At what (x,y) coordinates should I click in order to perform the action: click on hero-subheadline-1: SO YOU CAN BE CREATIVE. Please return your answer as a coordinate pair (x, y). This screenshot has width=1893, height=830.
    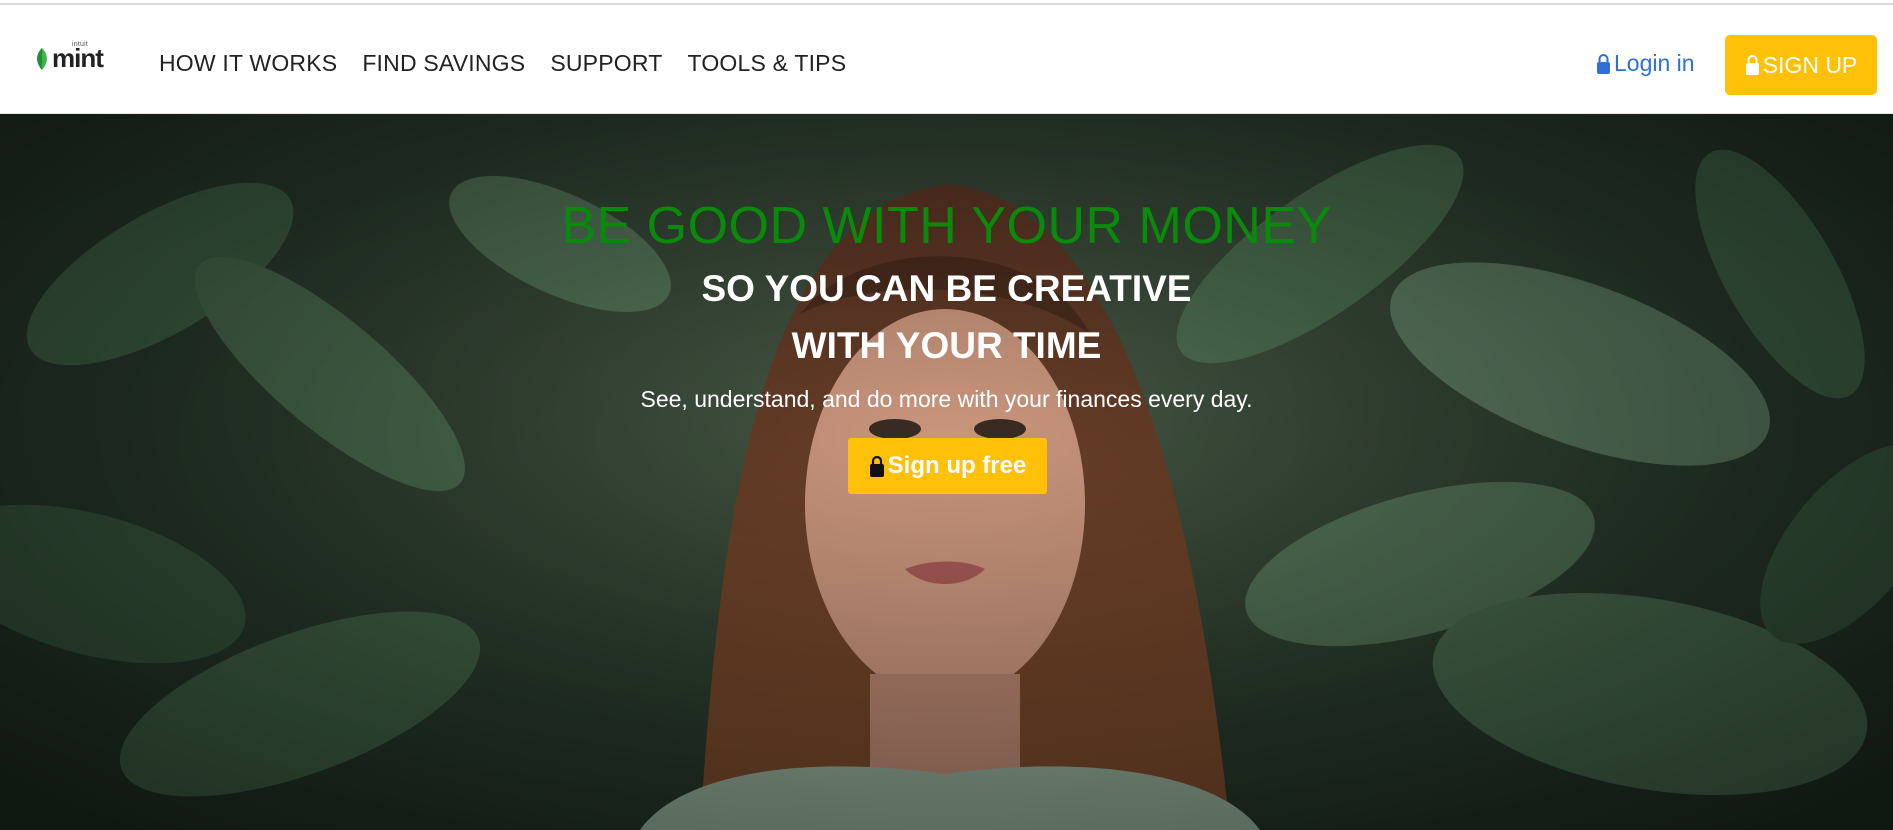
    Looking at the image, I should click on (946, 288).